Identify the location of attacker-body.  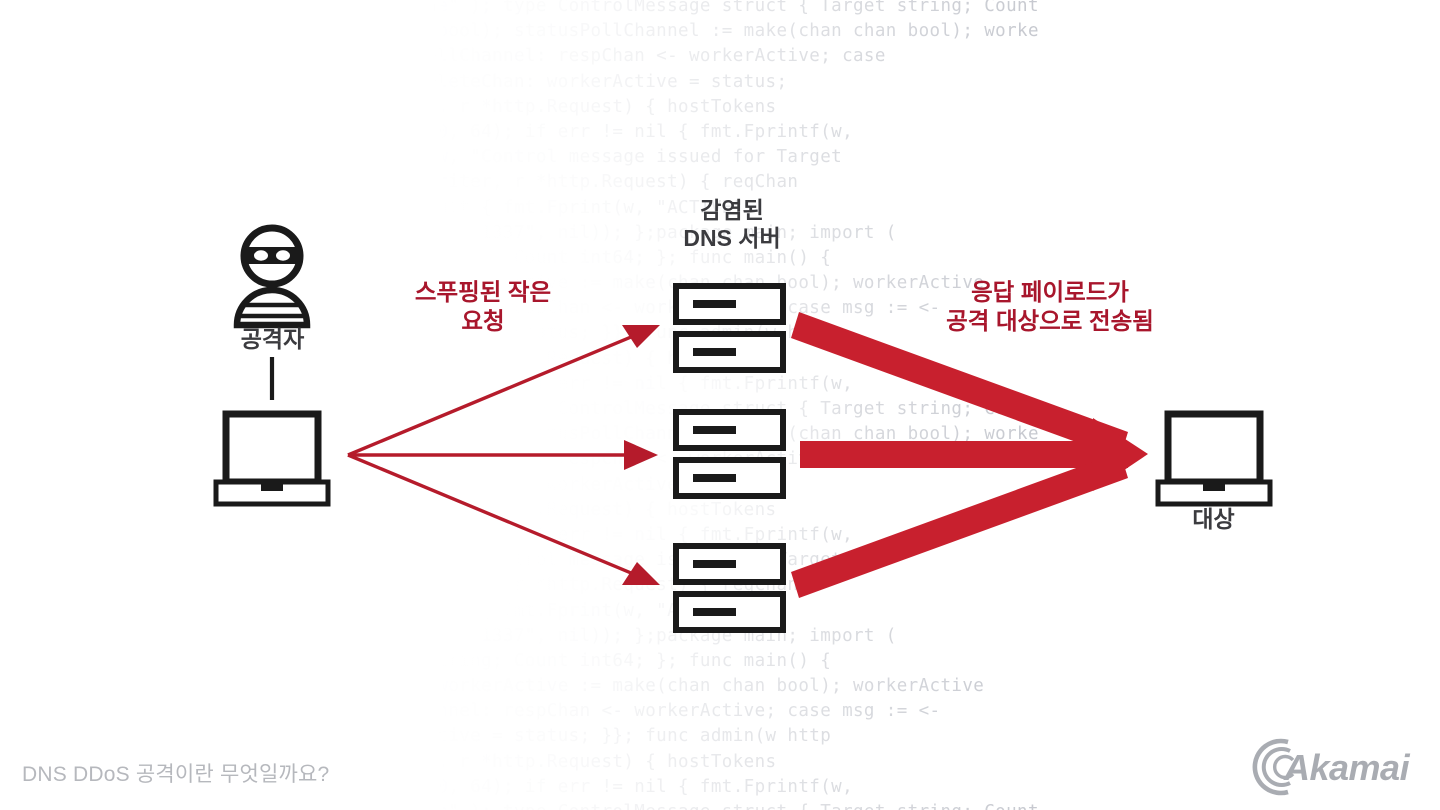
(272, 307).